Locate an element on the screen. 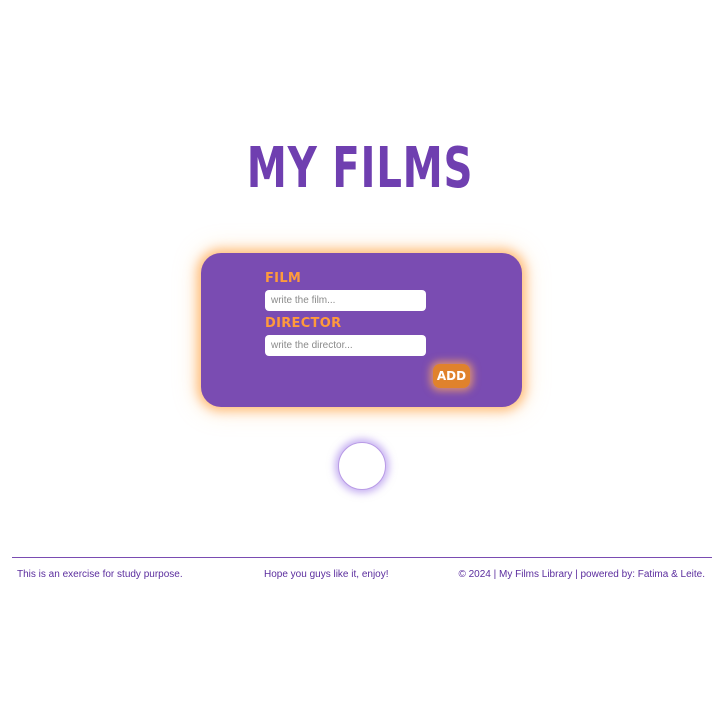  director-label: DIRECTOR is located at coordinates (303, 323).